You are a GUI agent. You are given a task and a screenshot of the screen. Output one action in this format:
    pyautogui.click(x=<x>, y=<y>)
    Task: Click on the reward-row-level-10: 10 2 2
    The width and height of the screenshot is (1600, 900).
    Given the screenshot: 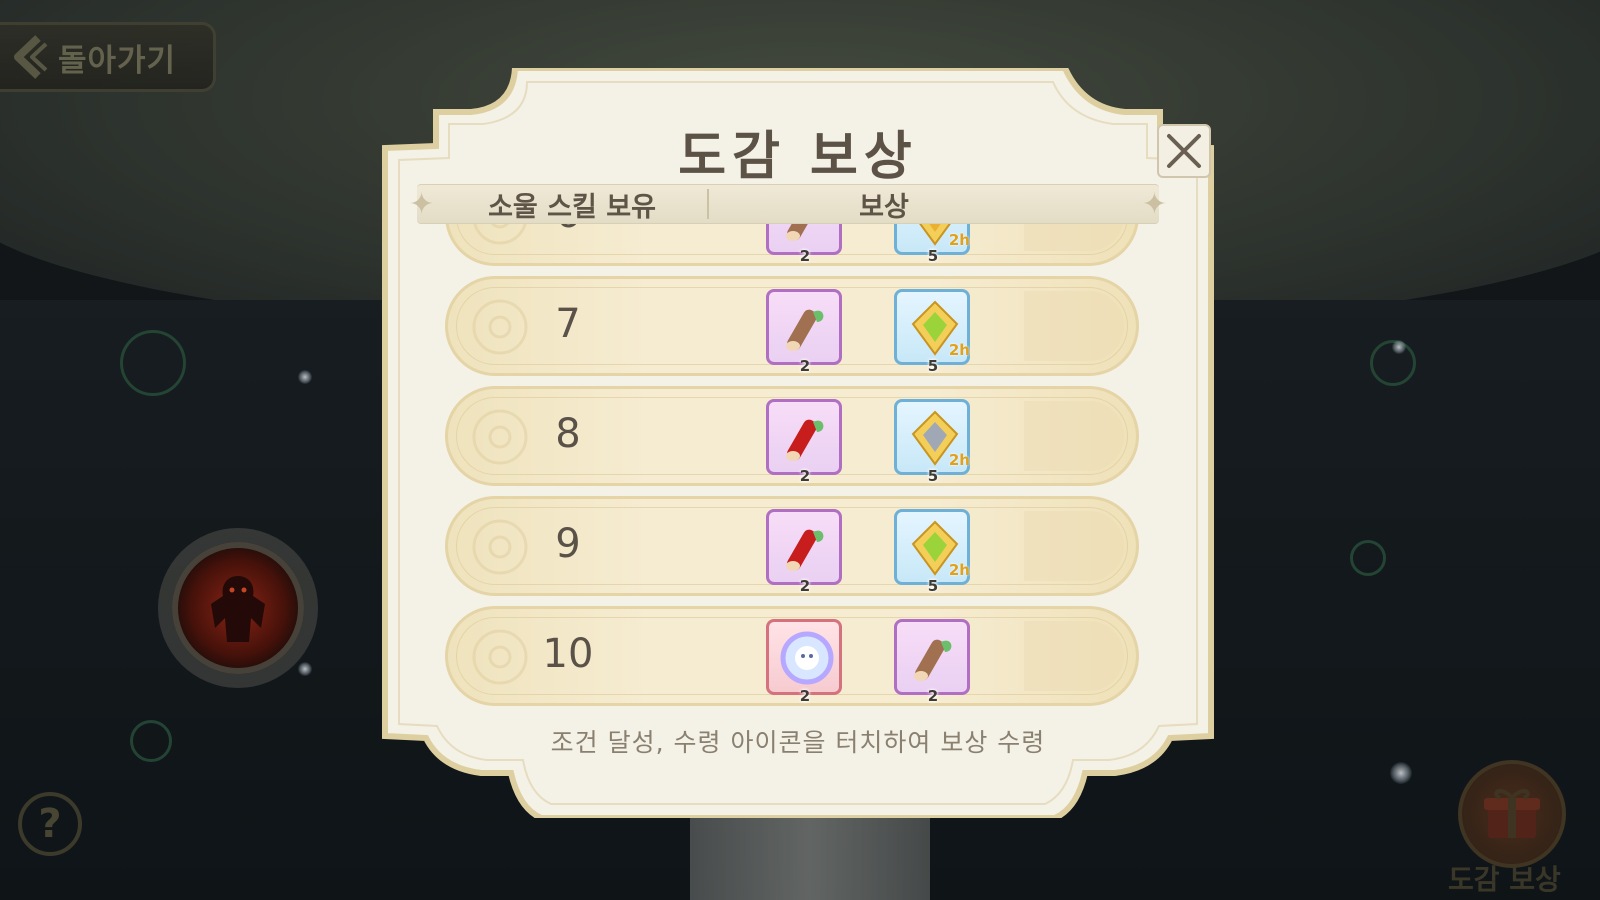 What is the action you would take?
    pyautogui.click(x=792, y=656)
    